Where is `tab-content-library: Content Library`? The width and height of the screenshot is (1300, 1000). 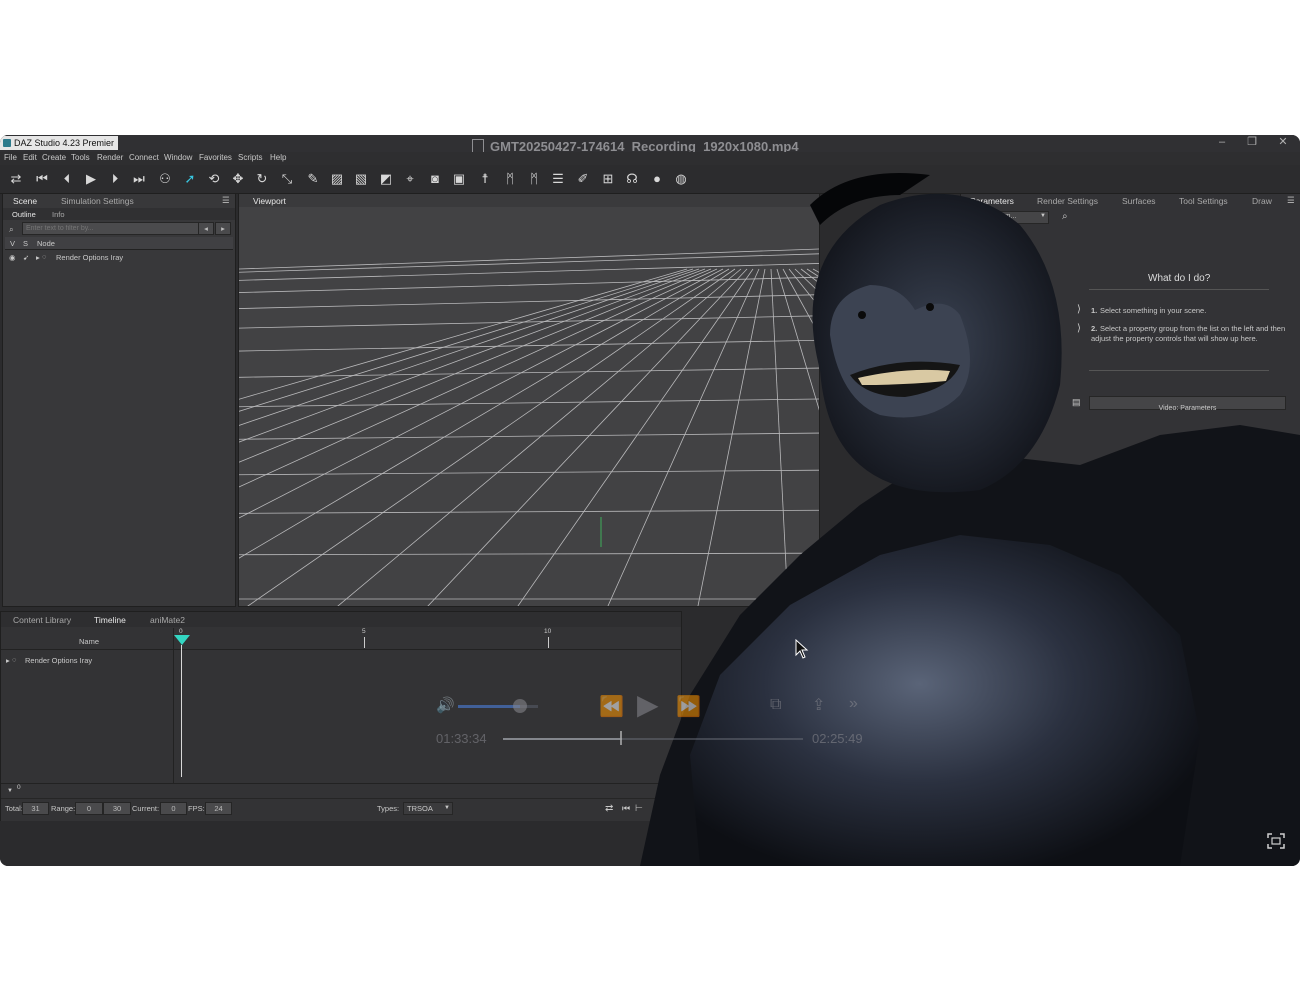 tab-content-library: Content Library is located at coordinates (42, 620).